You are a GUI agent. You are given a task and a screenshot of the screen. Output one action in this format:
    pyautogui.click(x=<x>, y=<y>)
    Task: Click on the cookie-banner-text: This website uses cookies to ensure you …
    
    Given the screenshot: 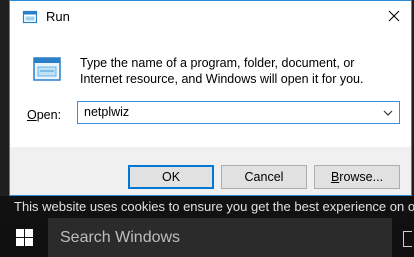 What is the action you would take?
    pyautogui.click(x=214, y=206)
    